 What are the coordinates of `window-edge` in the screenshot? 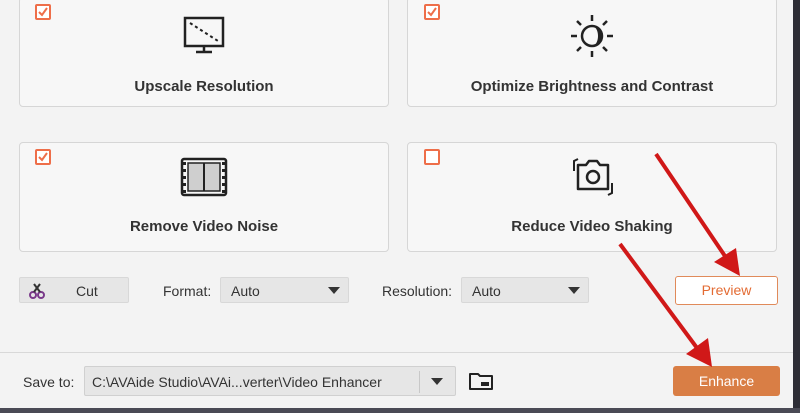 It's located at (796, 206).